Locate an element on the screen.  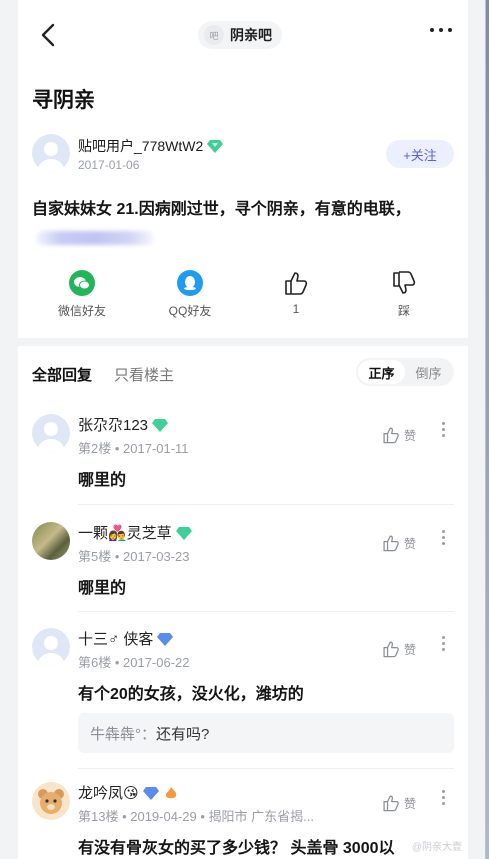
sub-reply-text: 还有吗? is located at coordinates (183, 734).